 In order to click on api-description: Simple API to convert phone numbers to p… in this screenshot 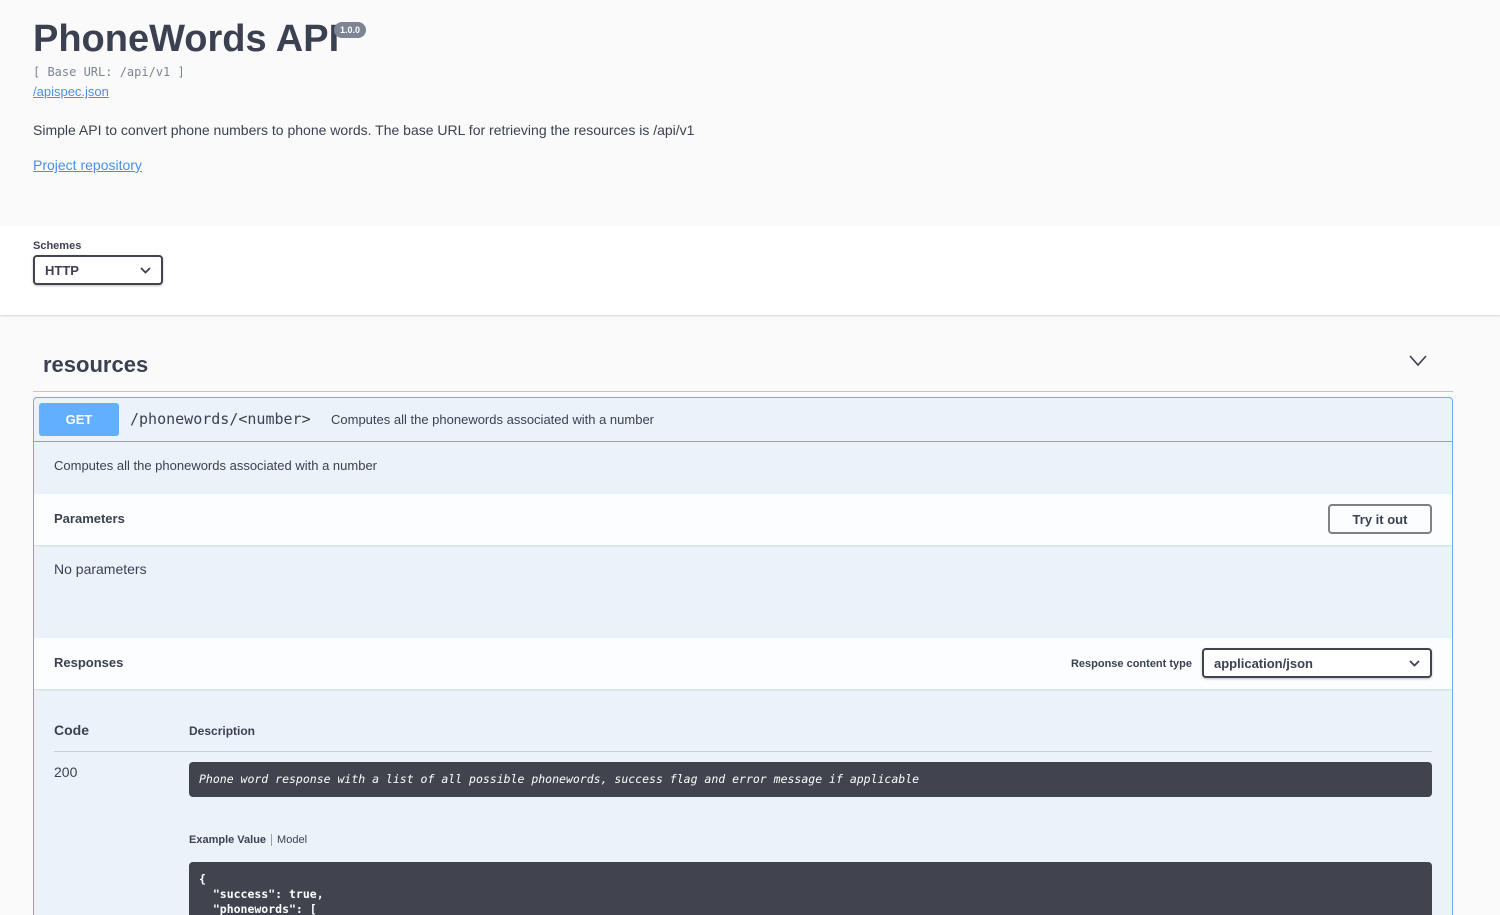, I will do `click(364, 130)`.